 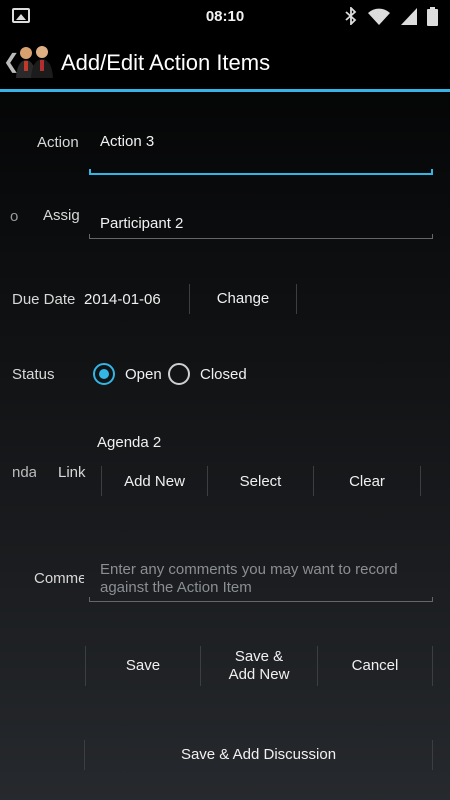 What do you see at coordinates (261, 599) in the screenshot?
I see `comments-underline` at bounding box center [261, 599].